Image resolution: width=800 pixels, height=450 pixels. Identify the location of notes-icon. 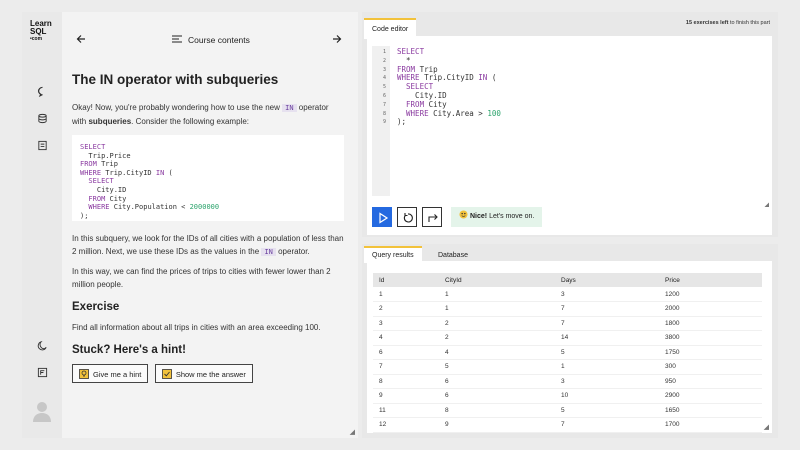
(42, 146).